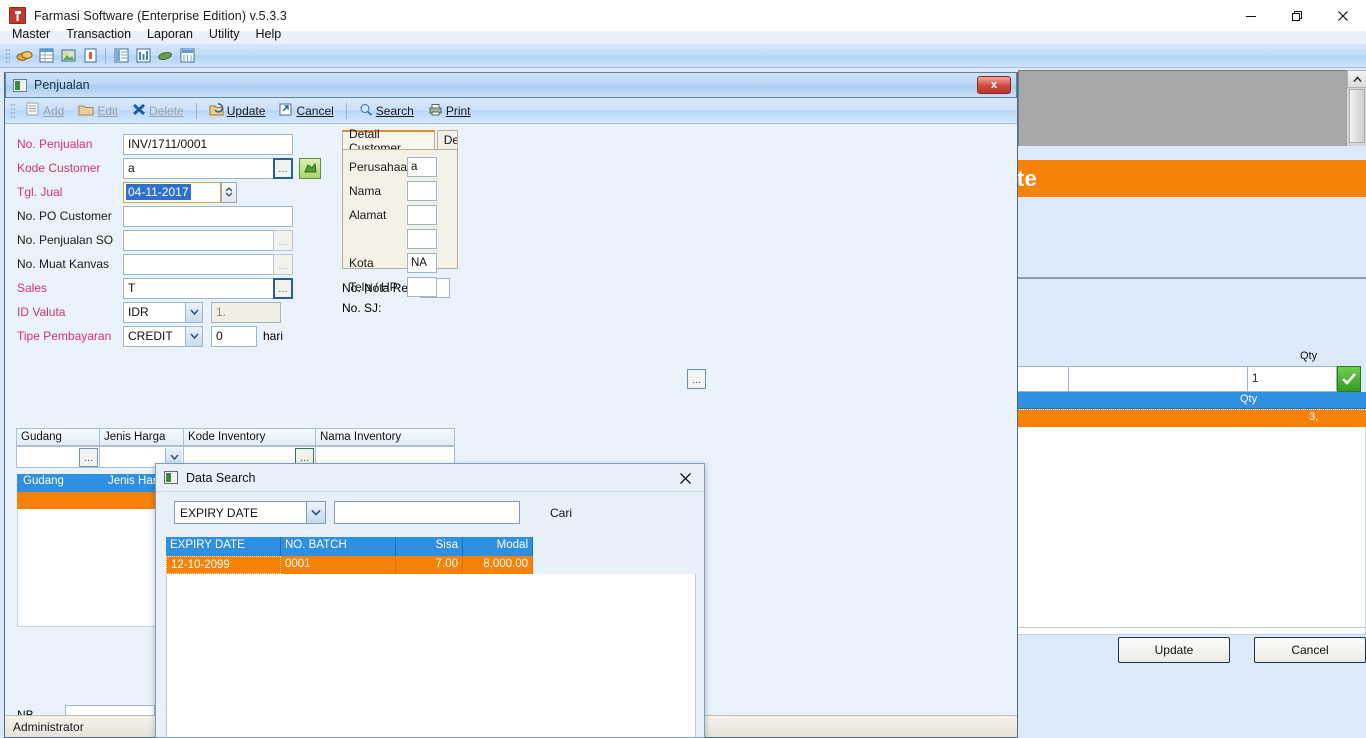 Image resolution: width=1366 pixels, height=738 pixels. I want to click on no-penjualan-input: INV/1711/0001, so click(208, 144).